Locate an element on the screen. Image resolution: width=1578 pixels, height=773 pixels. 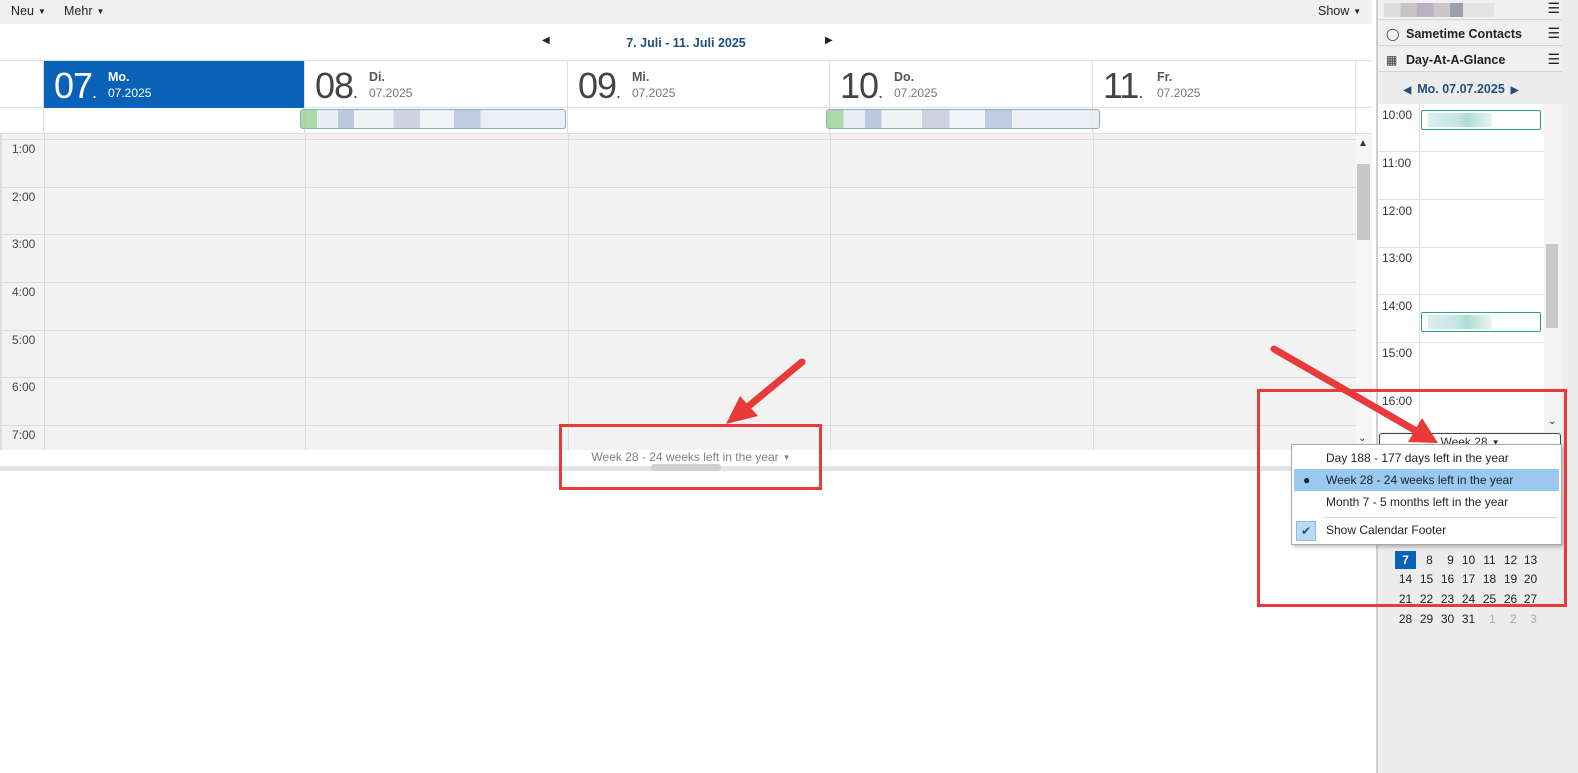
day-number: 10. is located at coordinates (861, 85).